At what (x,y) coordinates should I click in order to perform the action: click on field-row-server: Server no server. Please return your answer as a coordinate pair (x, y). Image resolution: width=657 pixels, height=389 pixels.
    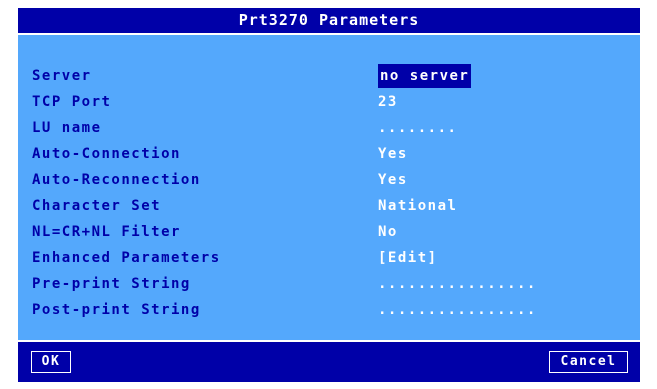
    Looking at the image, I should click on (329, 76).